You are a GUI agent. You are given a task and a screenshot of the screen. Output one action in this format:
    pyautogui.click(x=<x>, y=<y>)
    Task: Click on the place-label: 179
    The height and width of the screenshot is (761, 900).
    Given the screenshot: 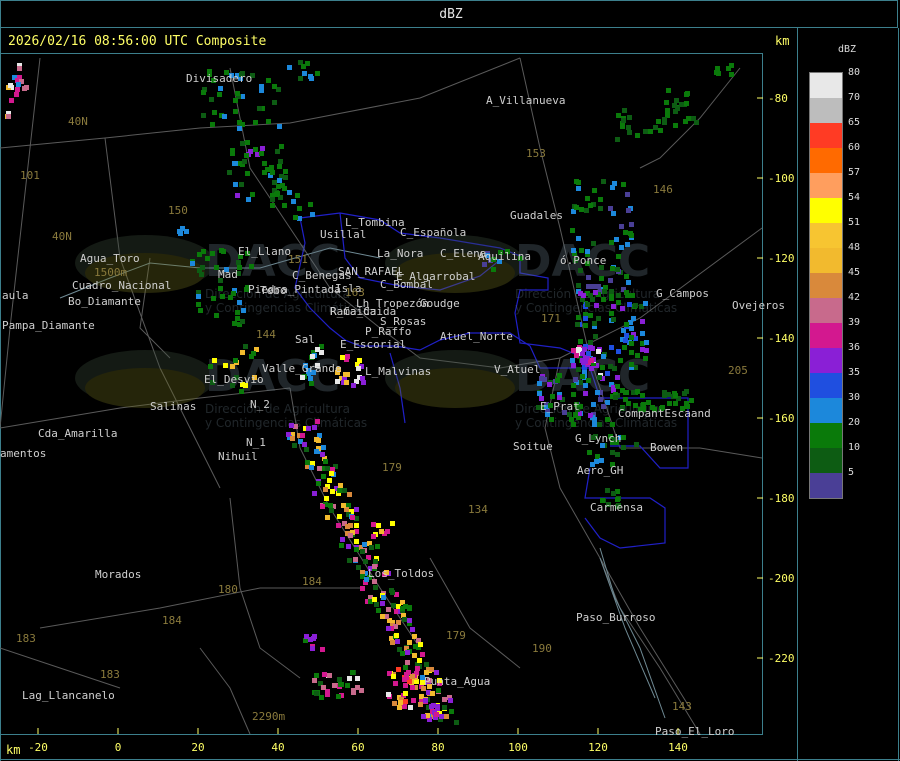 What is the action you would take?
    pyautogui.click(x=456, y=635)
    